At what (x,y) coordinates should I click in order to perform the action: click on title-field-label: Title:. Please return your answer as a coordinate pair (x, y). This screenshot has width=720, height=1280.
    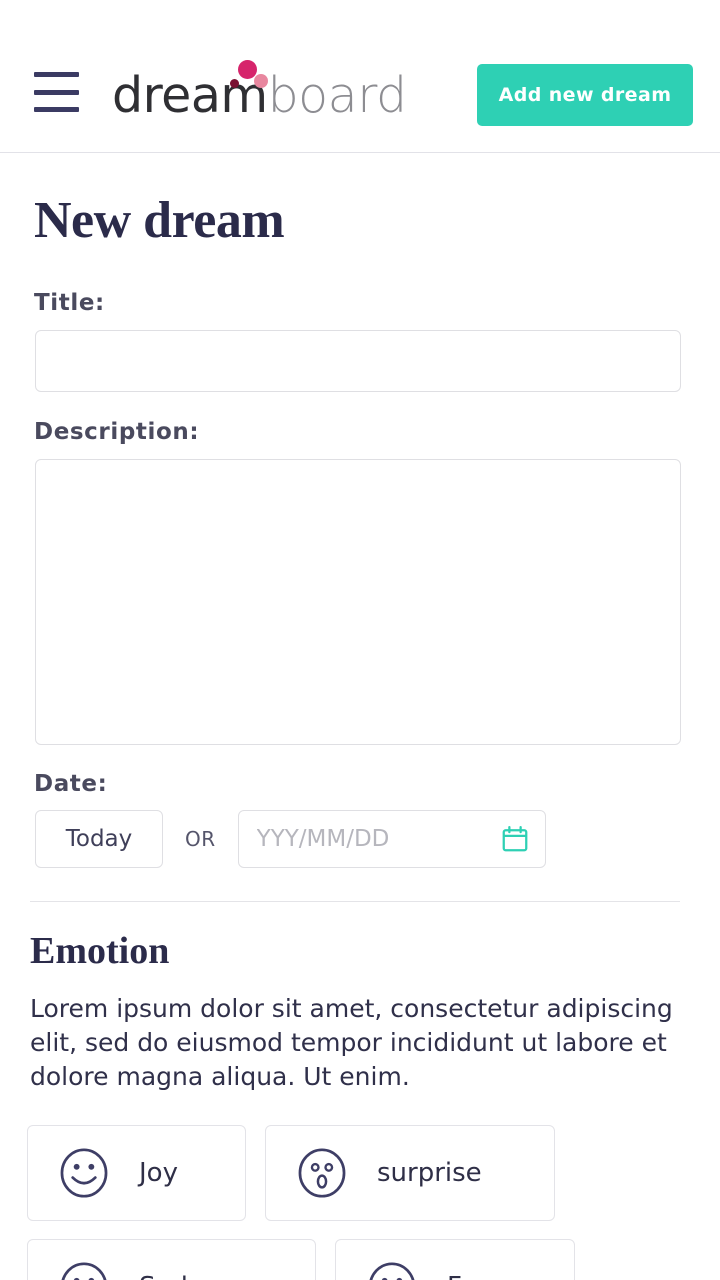
    Looking at the image, I should click on (69, 303).